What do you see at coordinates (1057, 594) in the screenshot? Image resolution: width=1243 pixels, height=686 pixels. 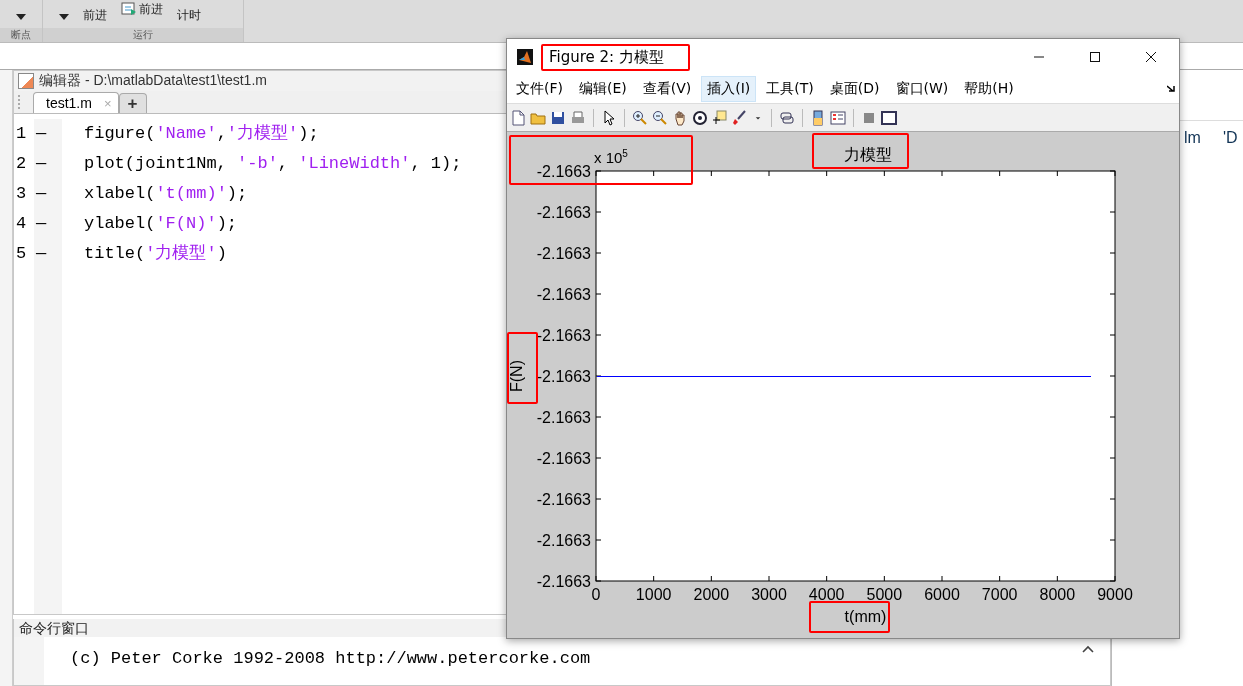 I see `tick-label: 8000` at bounding box center [1057, 594].